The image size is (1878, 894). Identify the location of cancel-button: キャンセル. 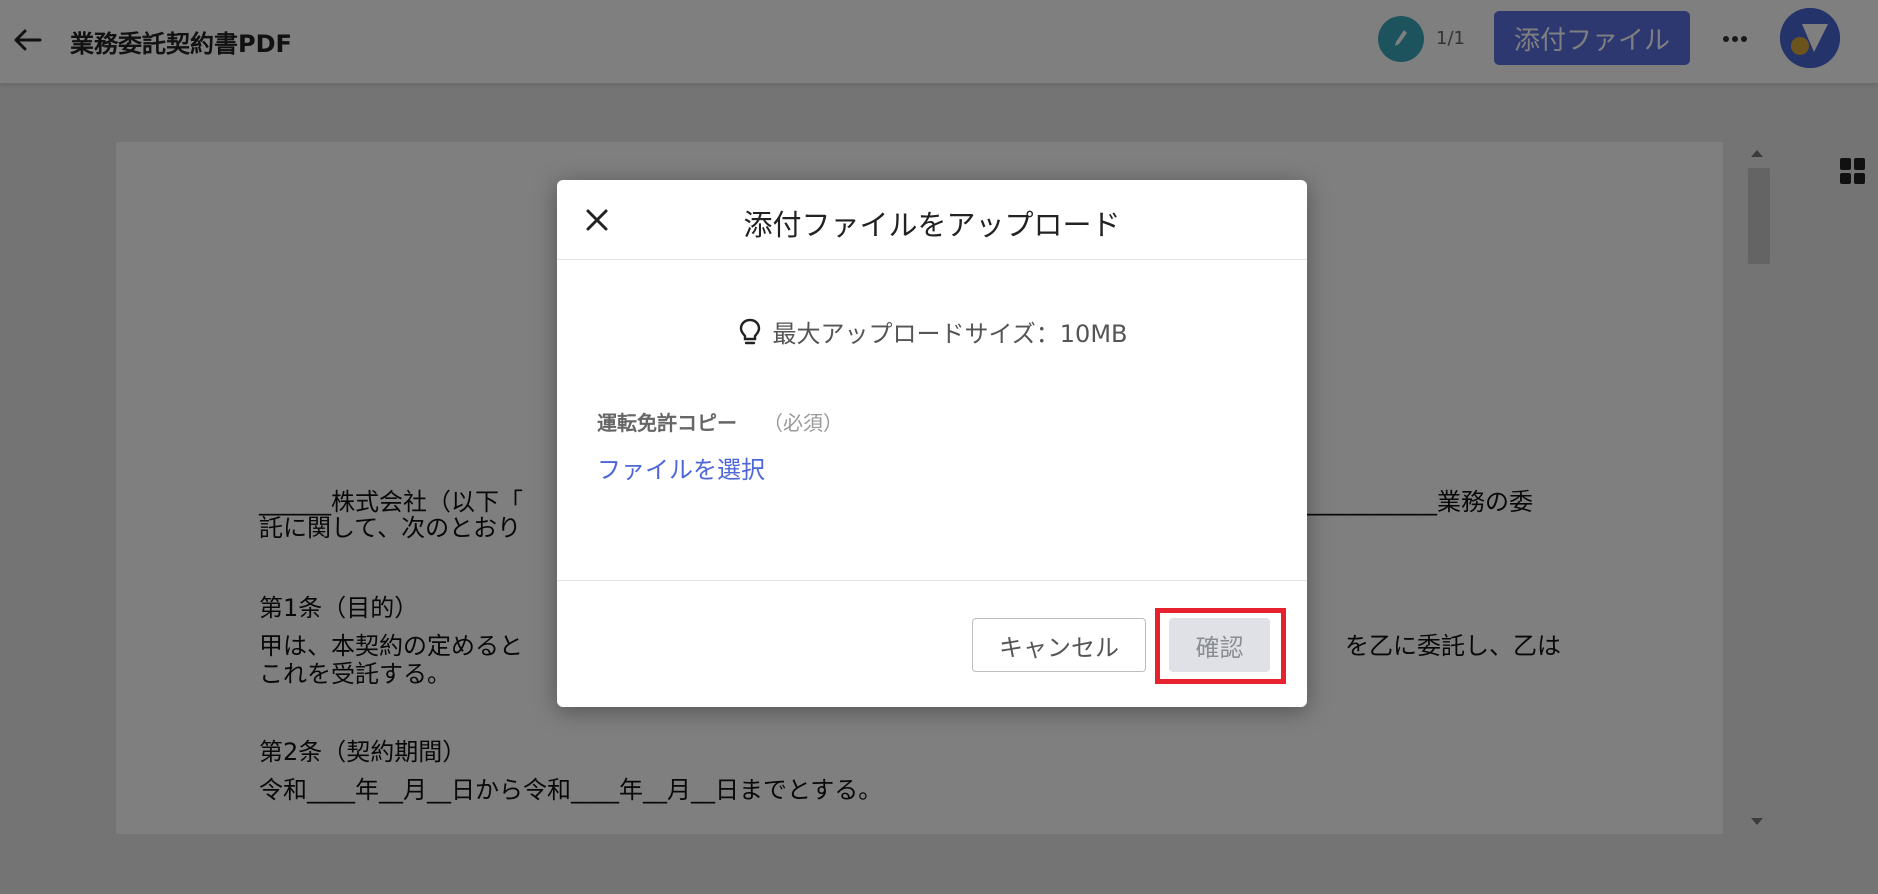
(1059, 645).